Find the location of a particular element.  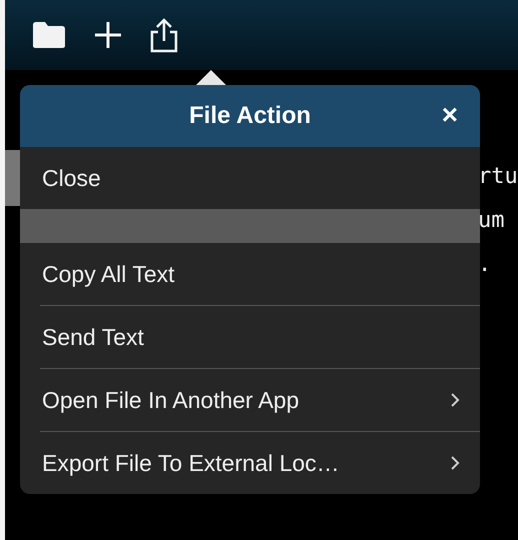

document-text: um is located at coordinates (492, 221).